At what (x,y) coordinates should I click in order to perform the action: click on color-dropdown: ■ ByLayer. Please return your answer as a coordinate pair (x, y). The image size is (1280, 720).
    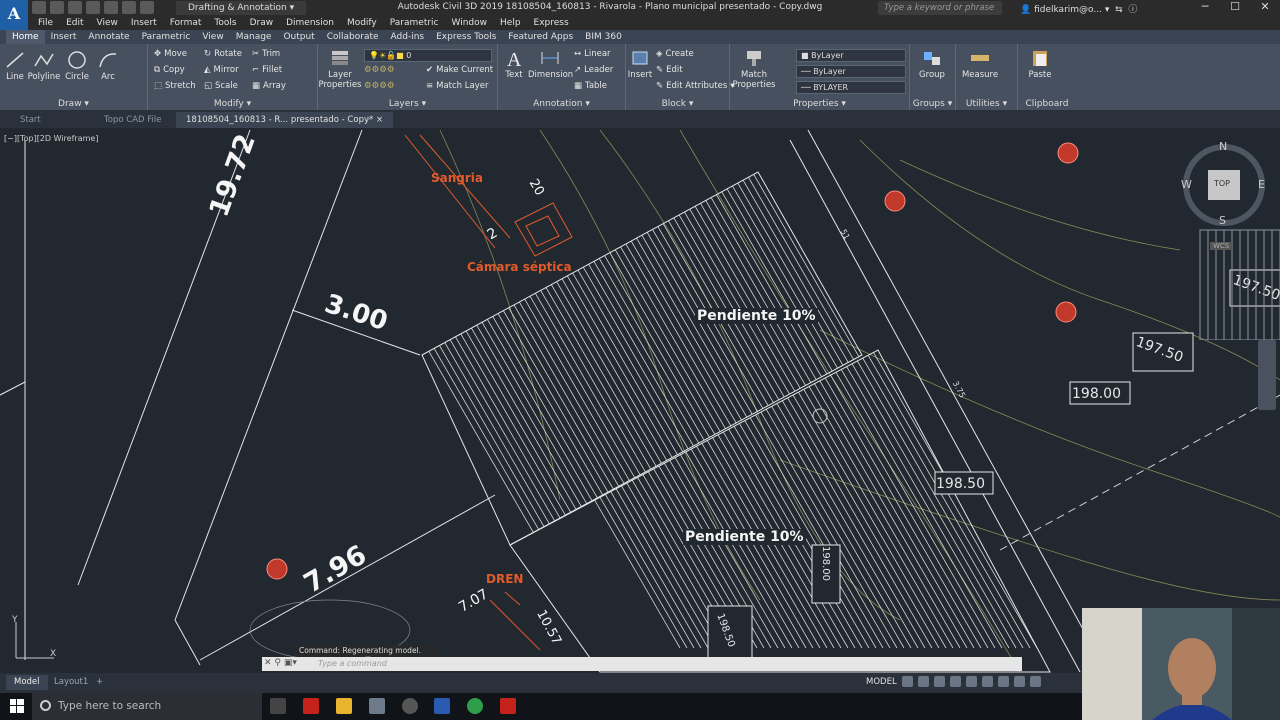
    Looking at the image, I should click on (851, 55).